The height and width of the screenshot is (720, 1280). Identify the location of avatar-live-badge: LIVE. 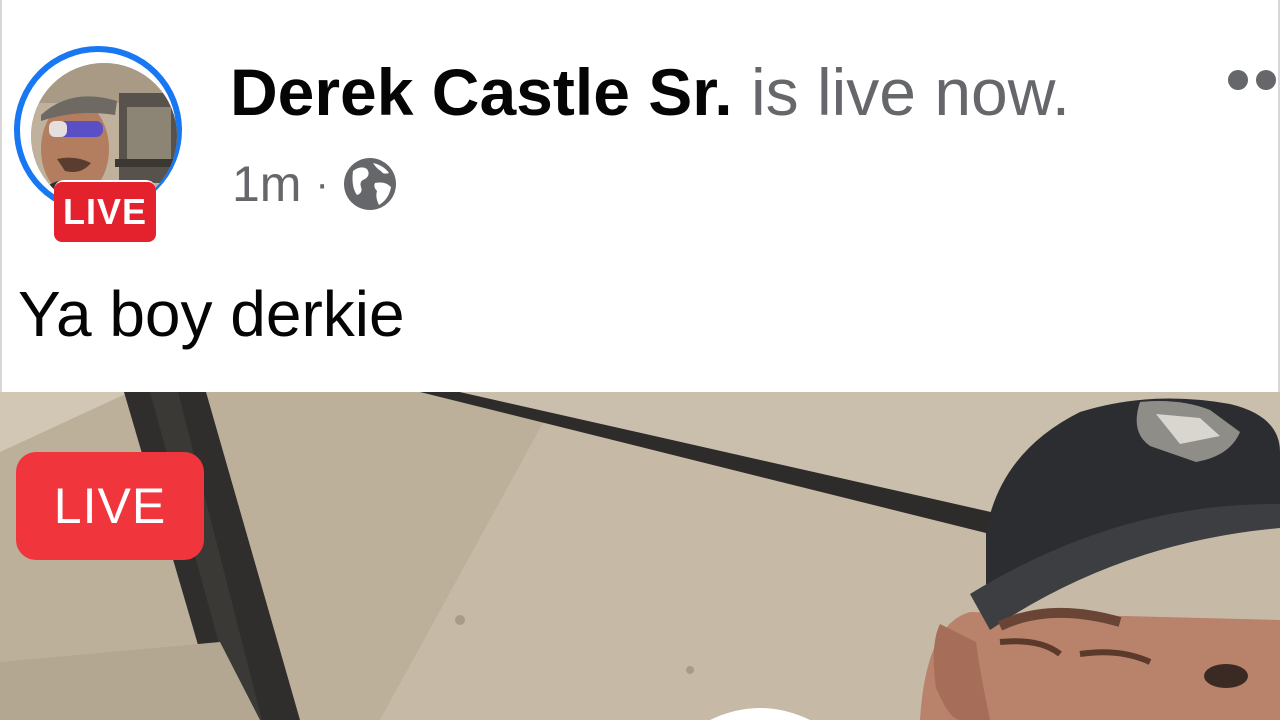
(105, 212).